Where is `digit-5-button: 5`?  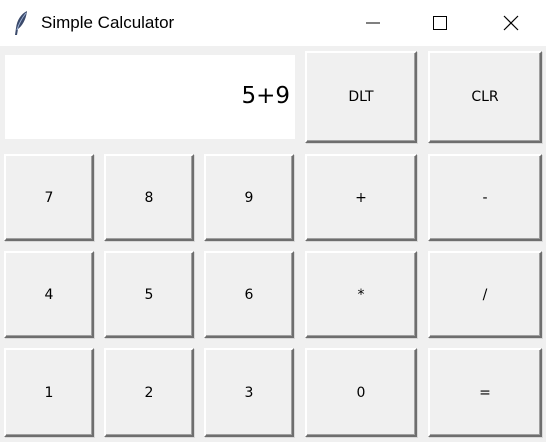 digit-5-button: 5 is located at coordinates (149, 294).